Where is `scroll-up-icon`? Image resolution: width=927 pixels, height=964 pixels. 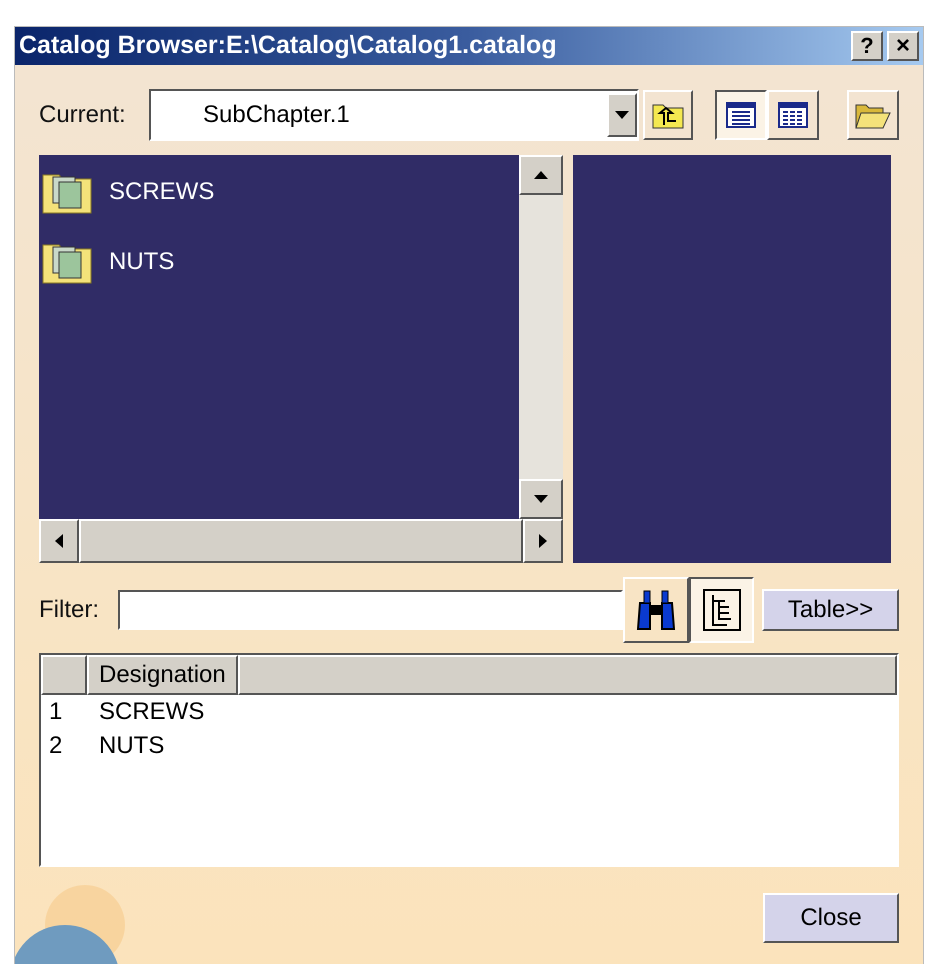
scroll-up-icon is located at coordinates (541, 175).